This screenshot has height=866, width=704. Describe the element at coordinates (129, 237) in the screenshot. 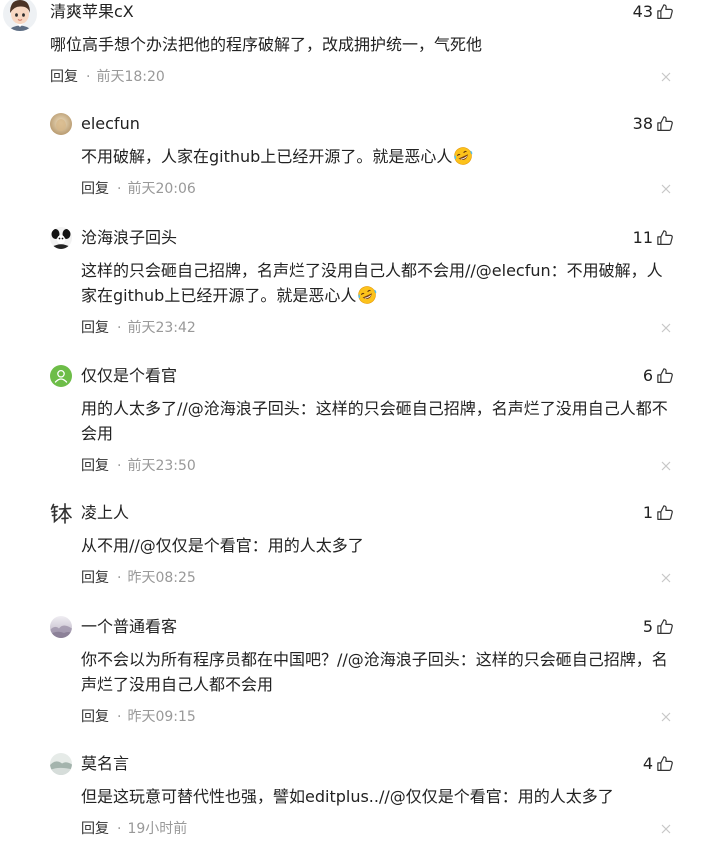

I see `username: 沧海浪子回头` at that location.